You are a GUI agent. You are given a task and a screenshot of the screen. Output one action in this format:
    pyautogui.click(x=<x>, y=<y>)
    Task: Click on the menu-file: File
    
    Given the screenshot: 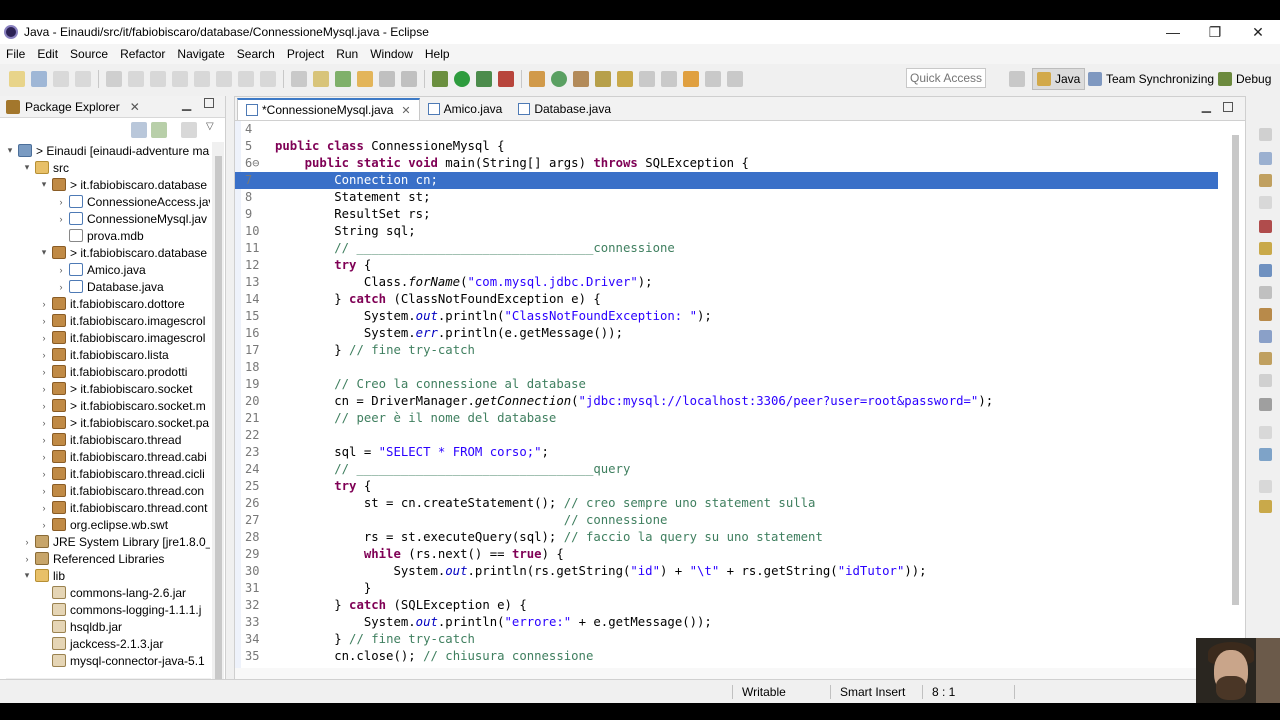 What is the action you would take?
    pyautogui.click(x=15, y=54)
    